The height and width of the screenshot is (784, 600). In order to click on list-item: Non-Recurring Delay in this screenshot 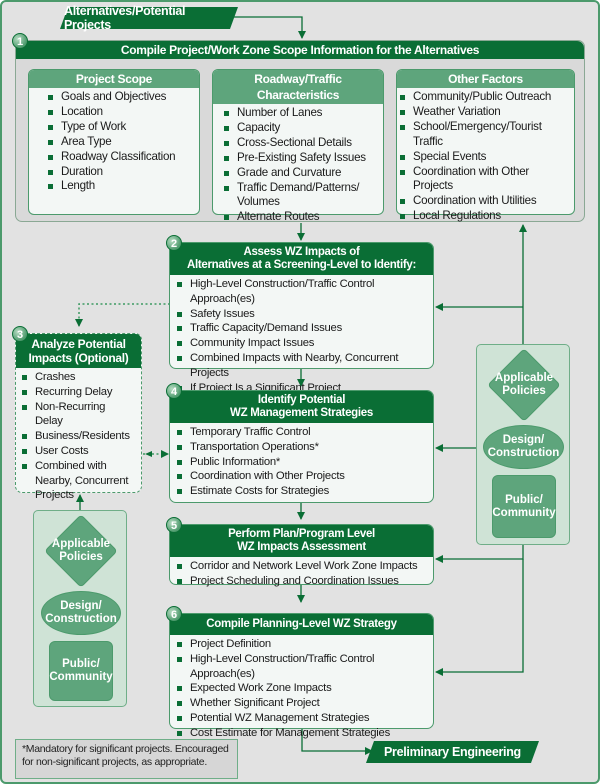, I will do `click(78, 415)`.